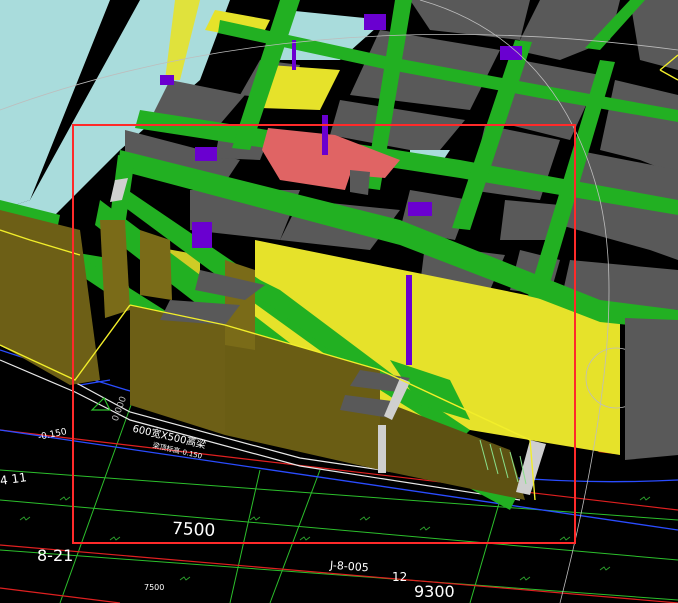 Image resolution: width=678 pixels, height=603 pixels. Describe the element at coordinates (154, 587) in the screenshot. I see `dimension-7500-small: 7500` at that location.